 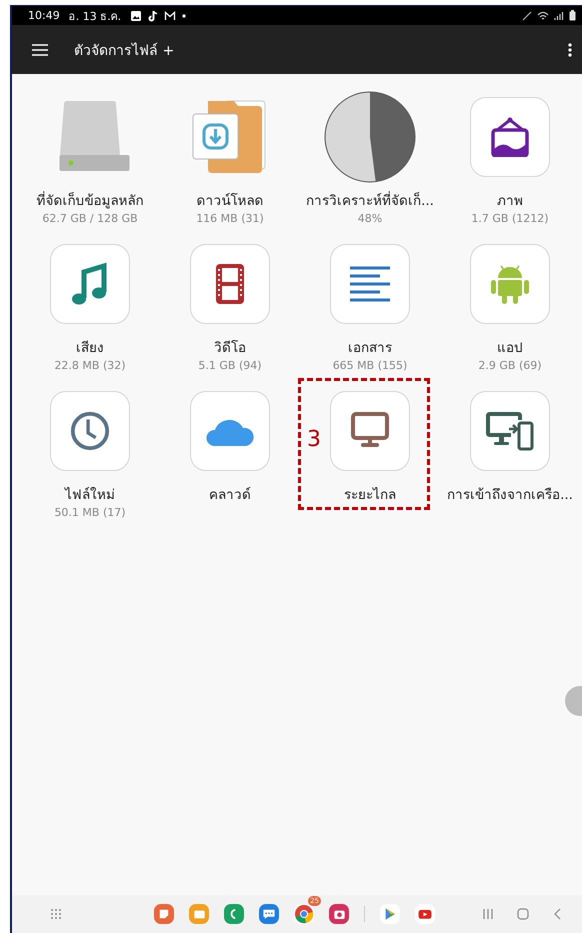 What do you see at coordinates (230, 431) in the screenshot?
I see `cloud-tile` at bounding box center [230, 431].